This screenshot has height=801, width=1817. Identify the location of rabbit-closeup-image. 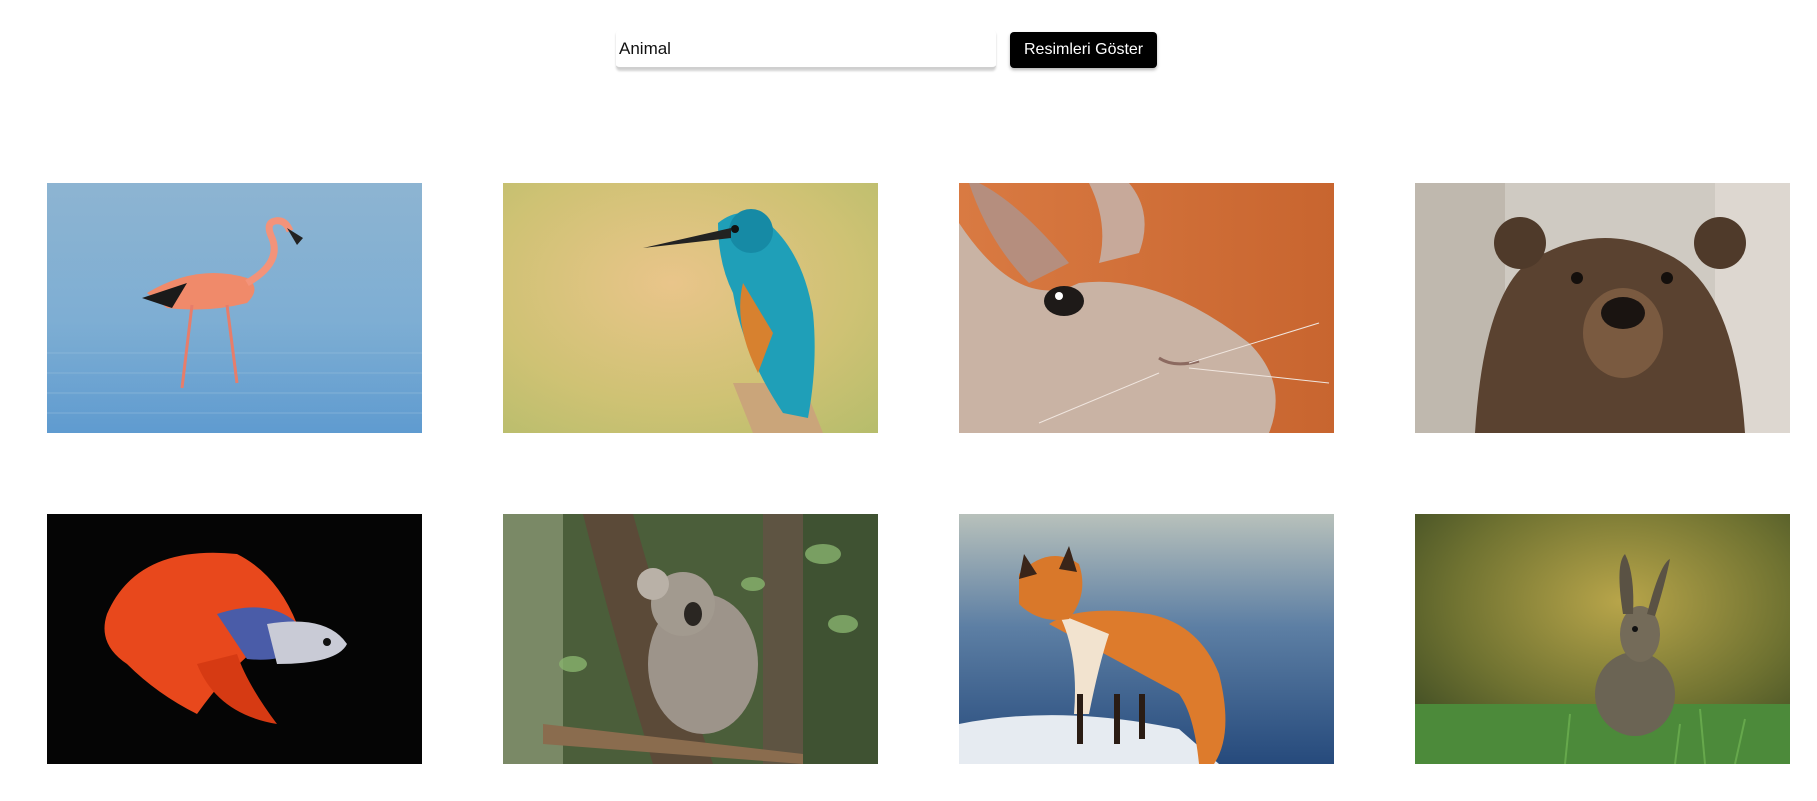
(1146, 308).